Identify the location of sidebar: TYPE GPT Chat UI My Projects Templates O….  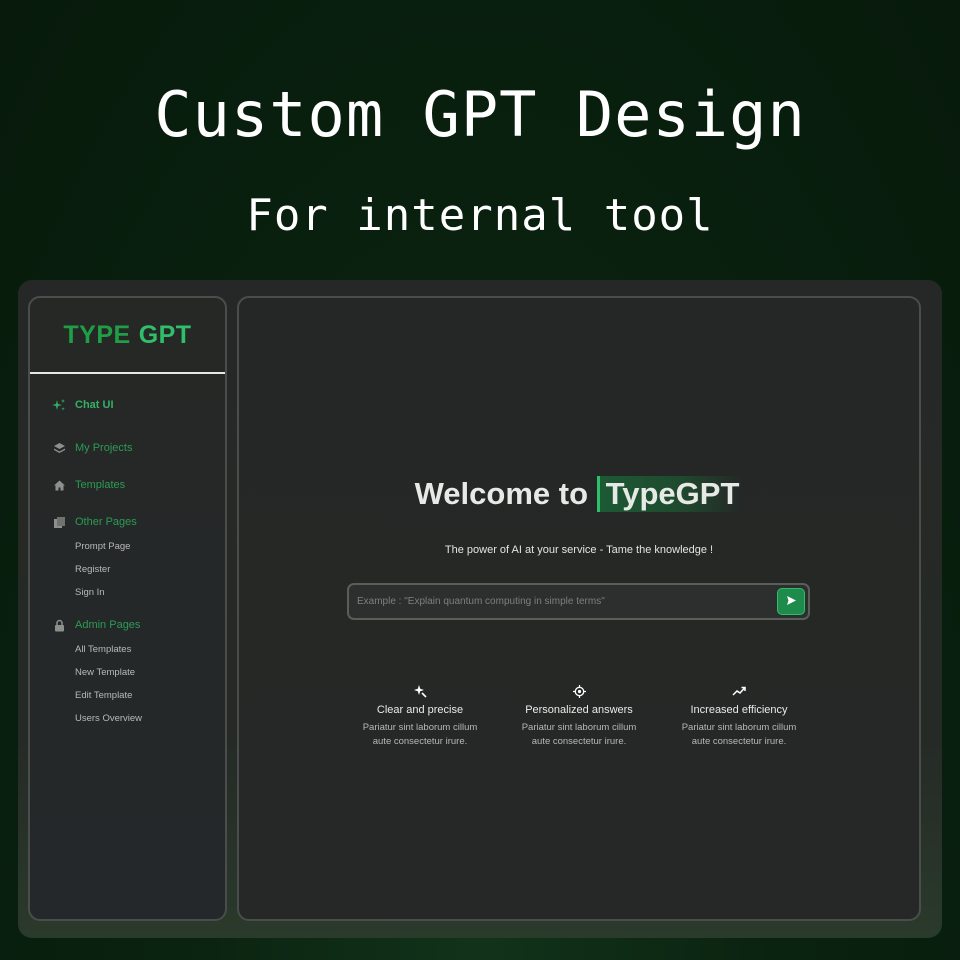
(127, 608).